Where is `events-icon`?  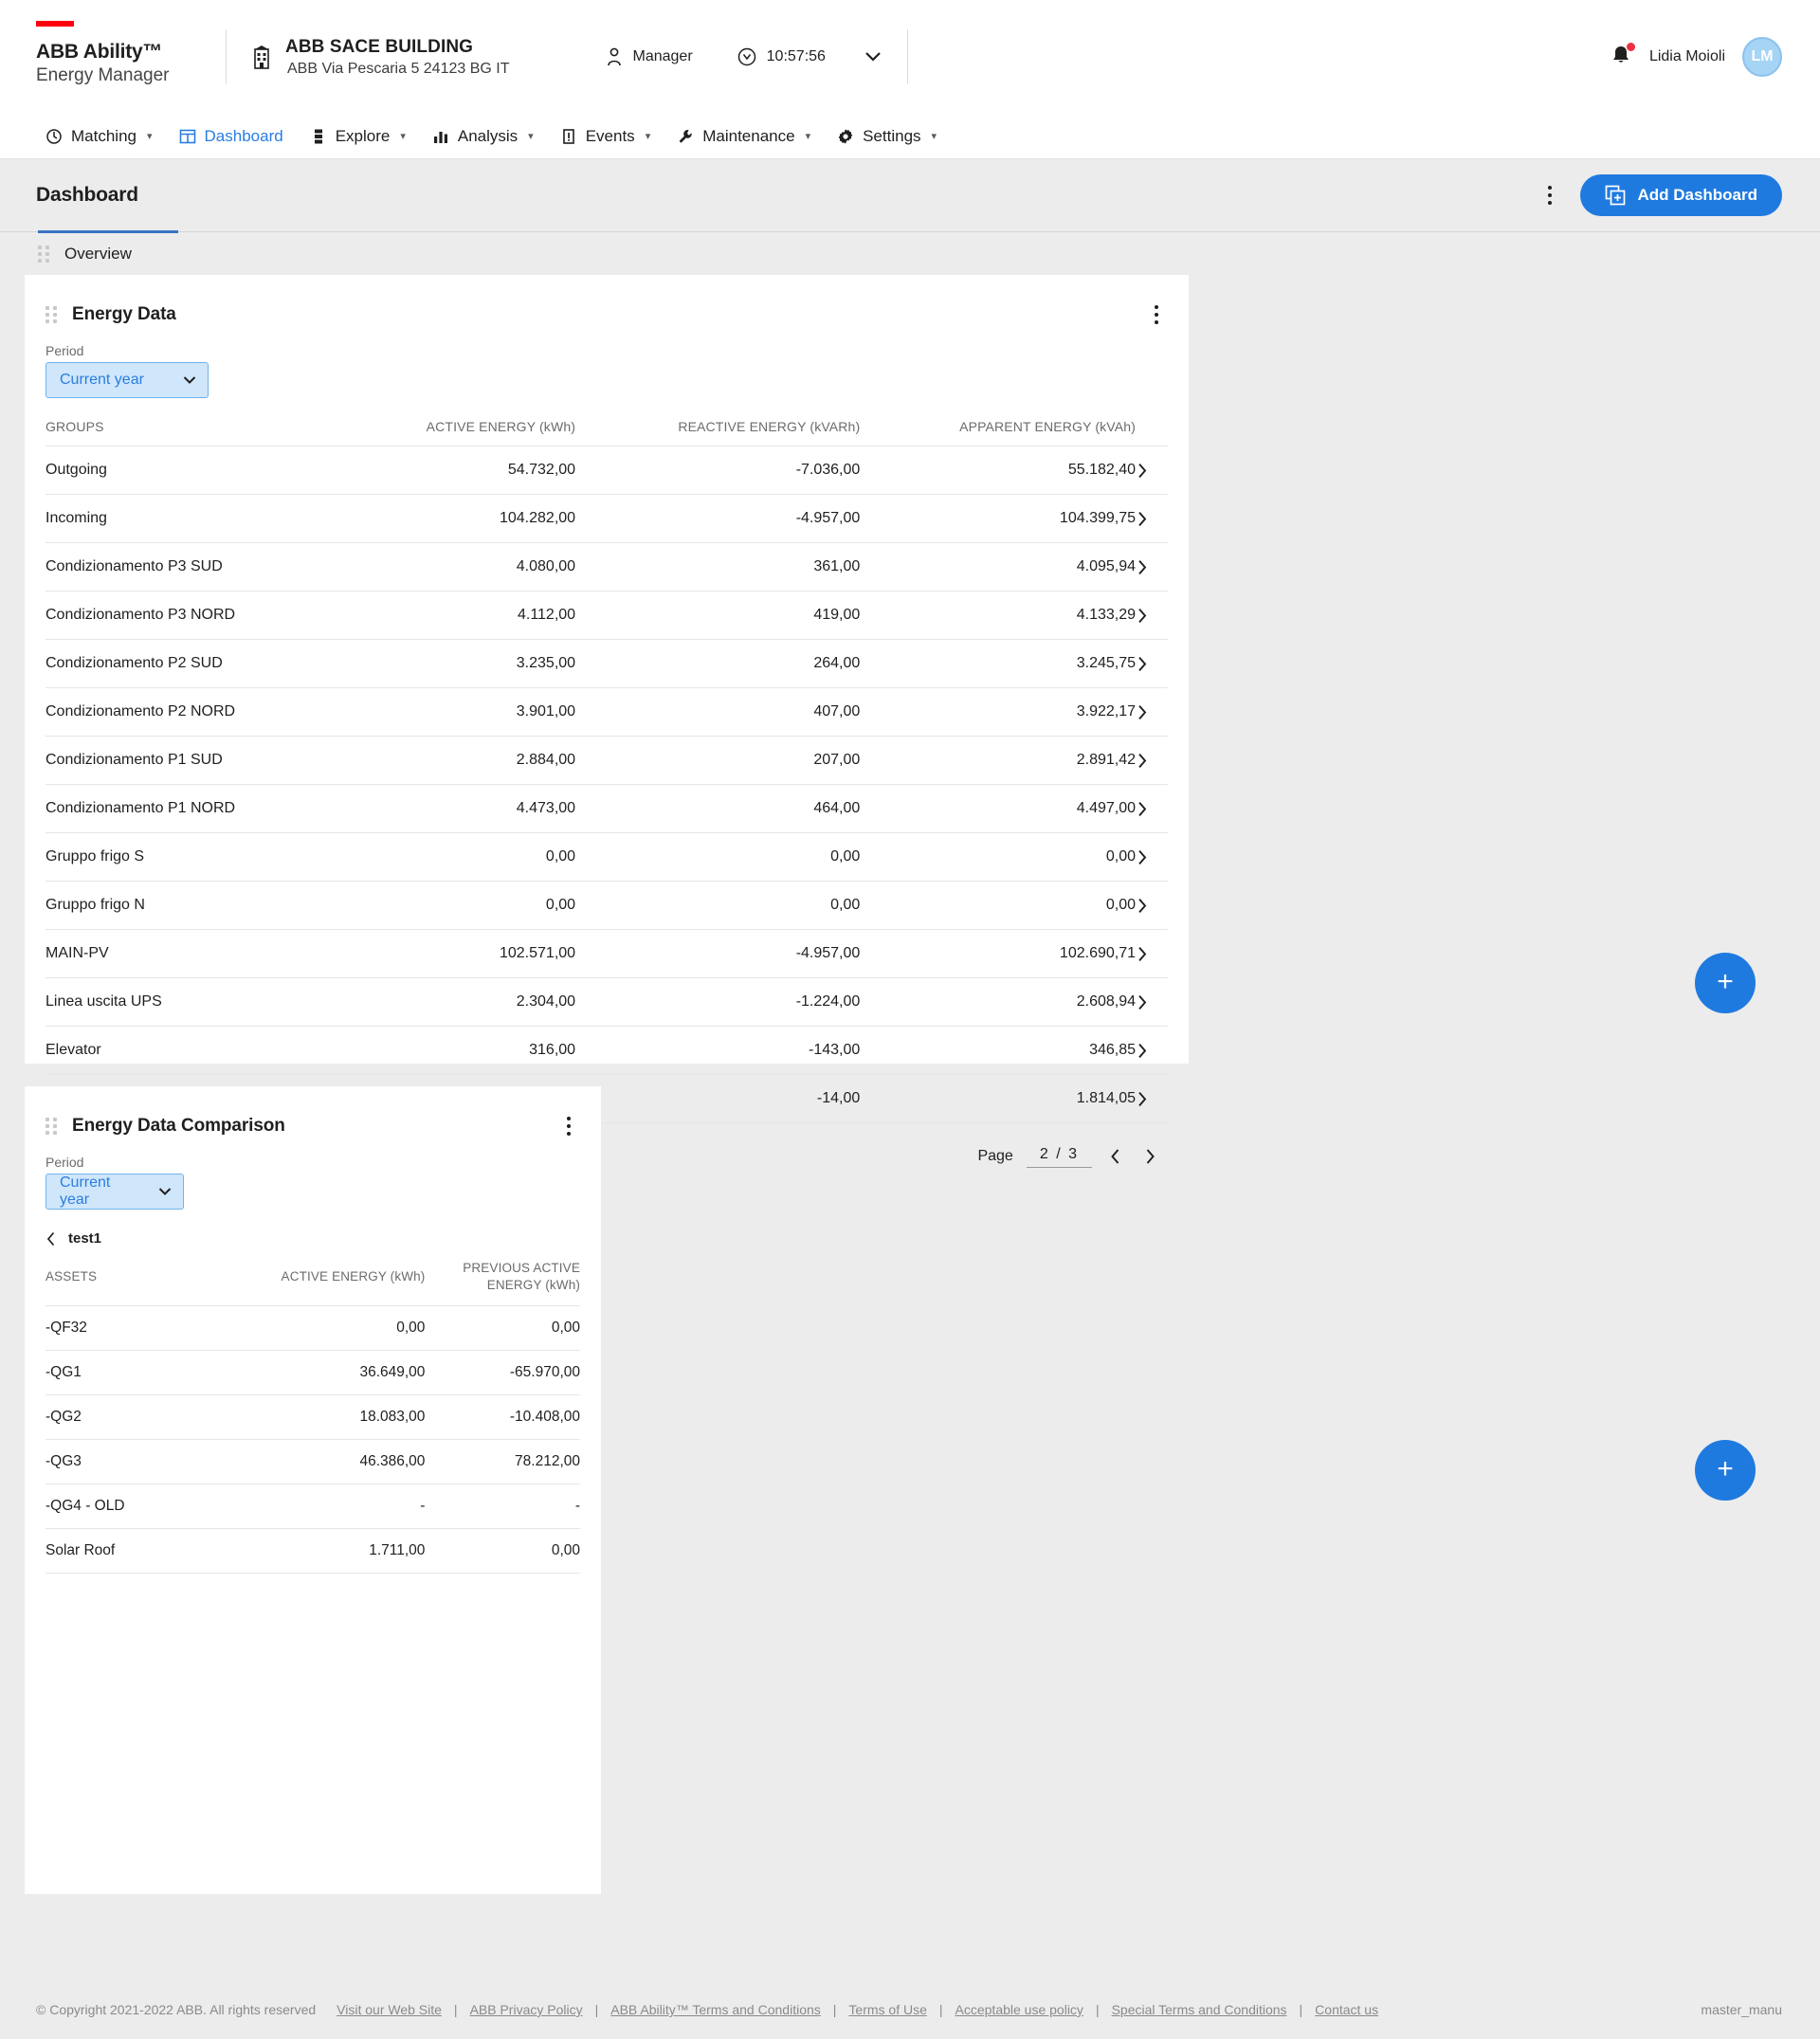 events-icon is located at coordinates (568, 136).